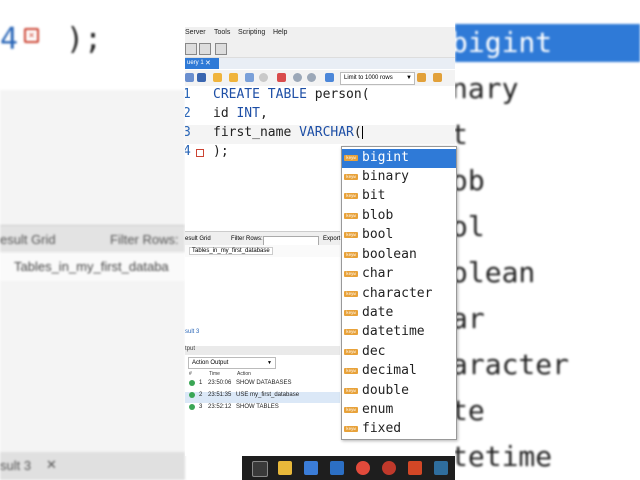  I want to click on export-button: Export, so click(331, 239).